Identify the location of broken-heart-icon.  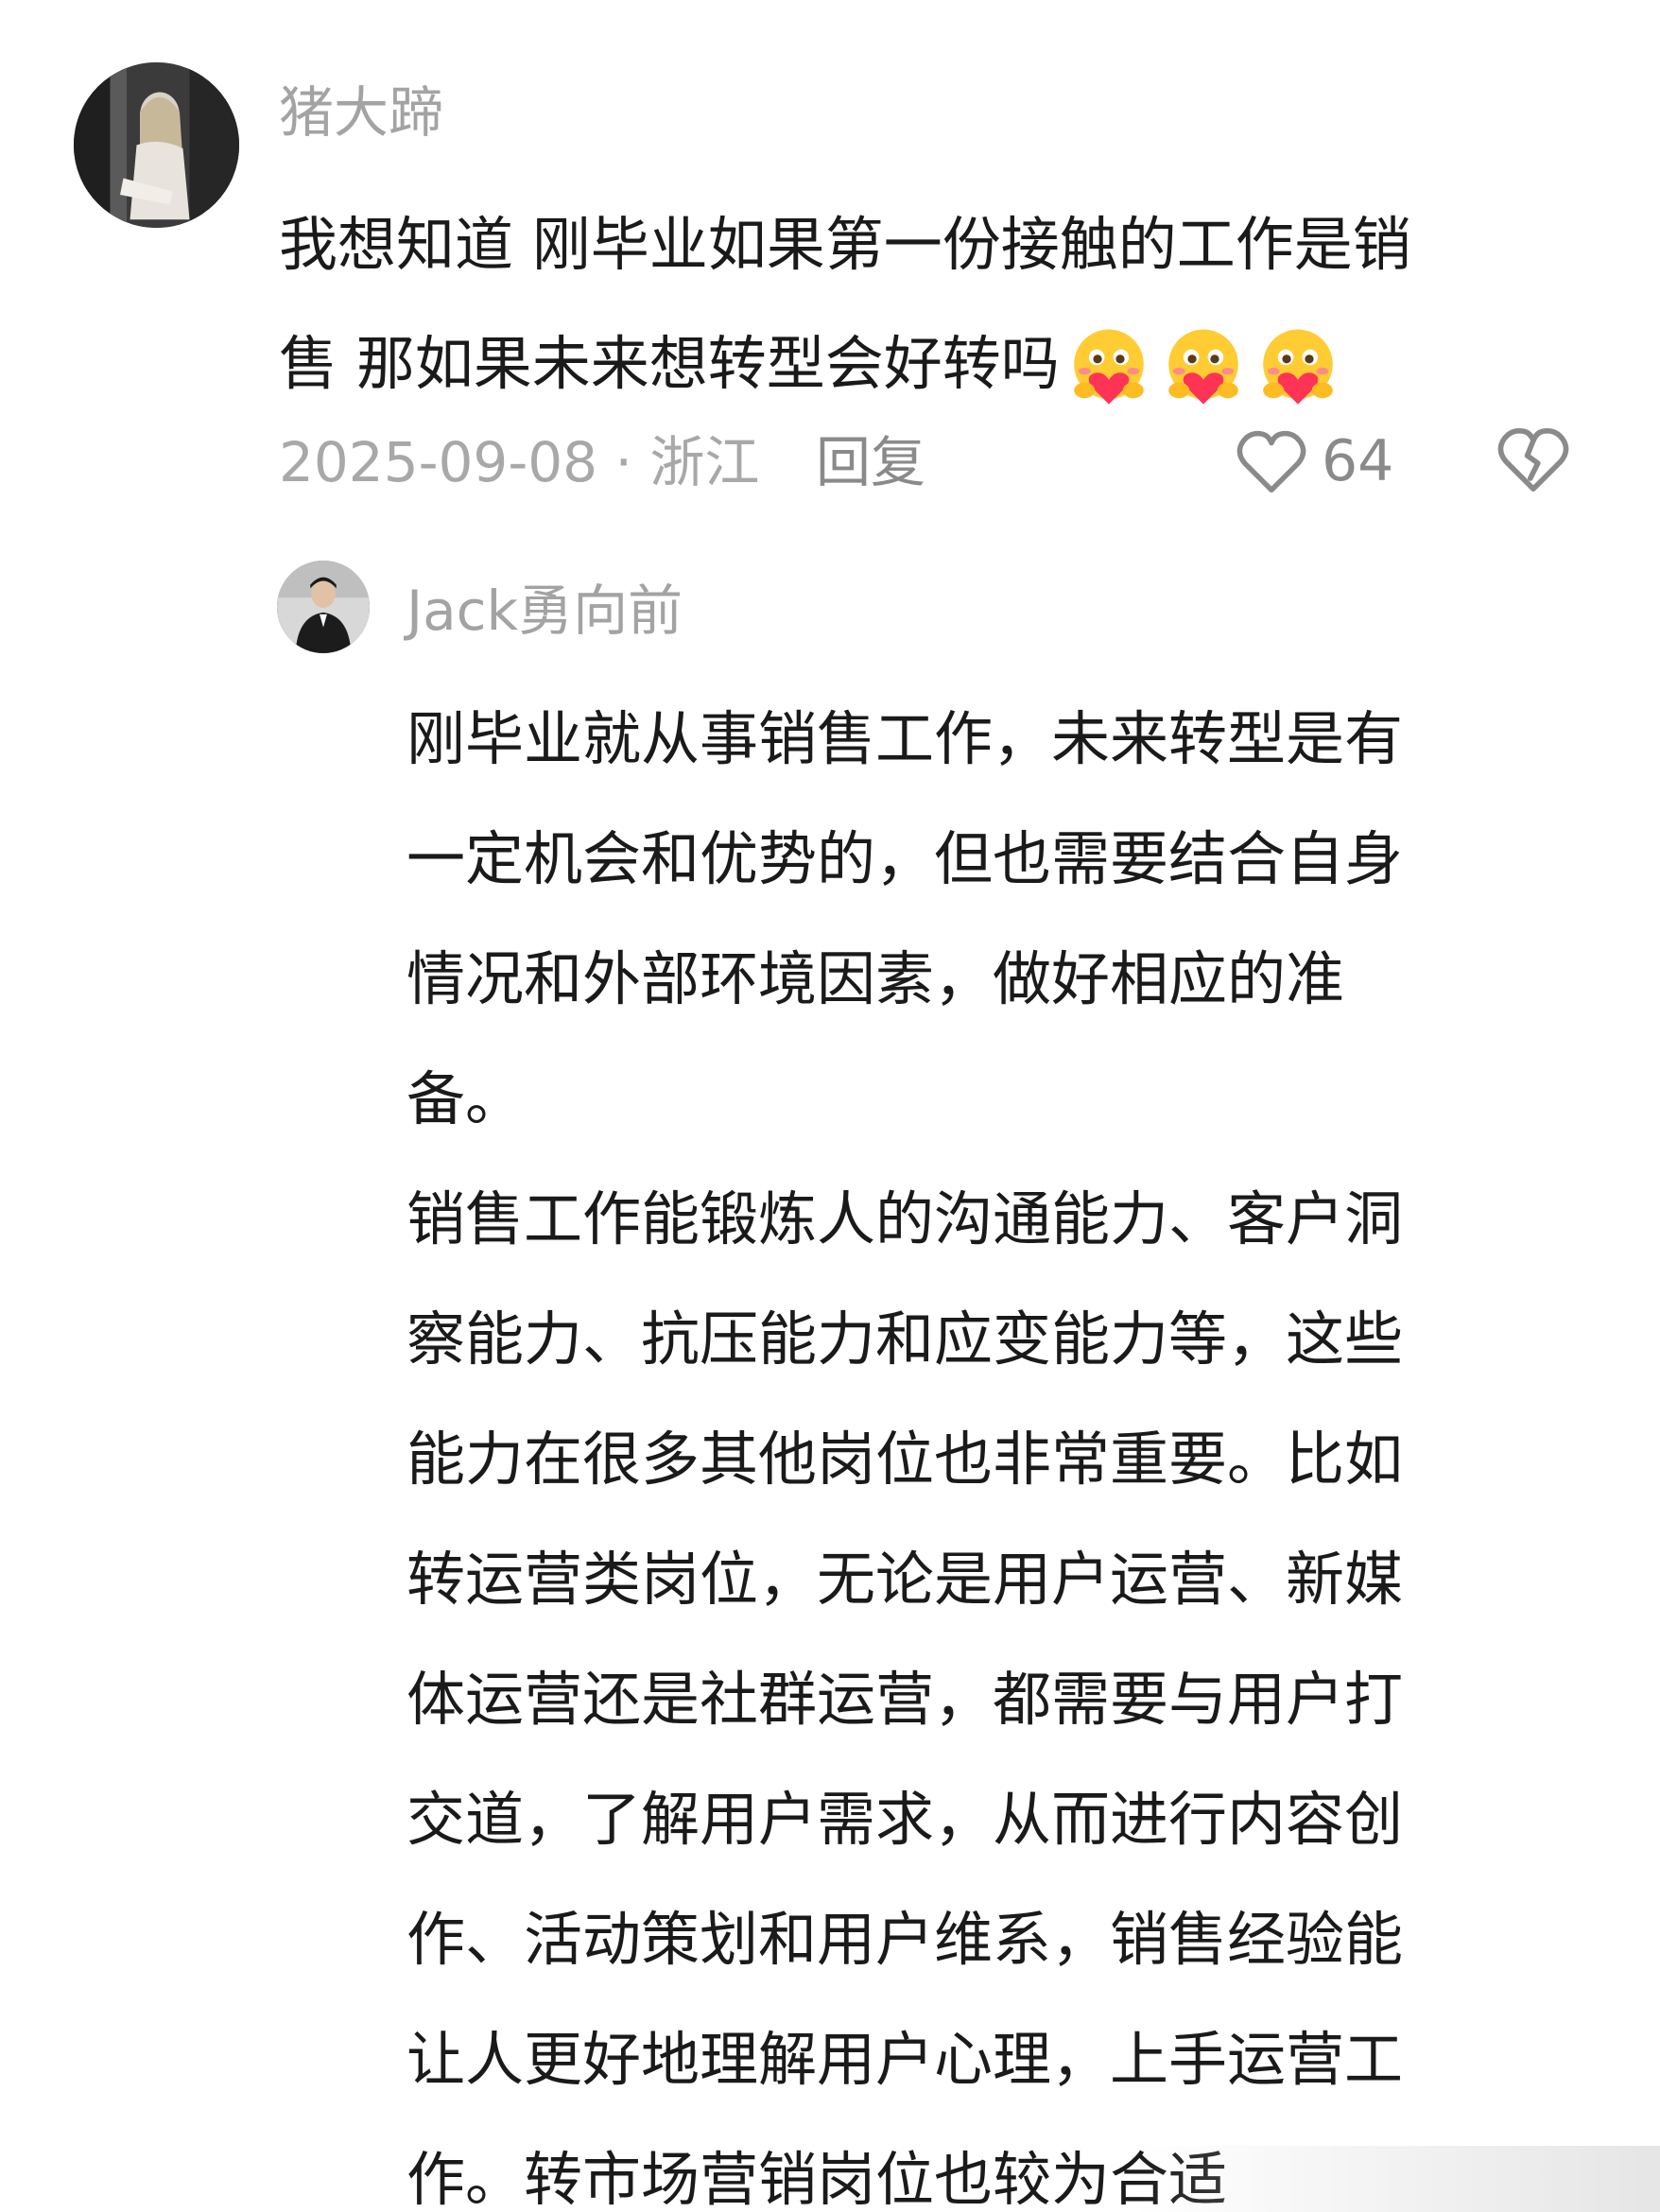
(1533, 460).